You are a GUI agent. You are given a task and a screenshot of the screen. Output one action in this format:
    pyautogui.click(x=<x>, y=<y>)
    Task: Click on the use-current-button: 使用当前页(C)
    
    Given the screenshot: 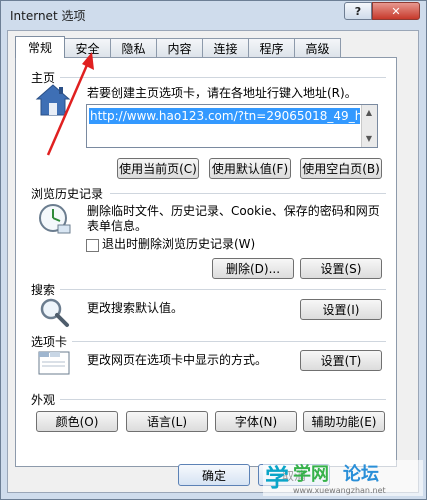 What is the action you would take?
    pyautogui.click(x=158, y=168)
    